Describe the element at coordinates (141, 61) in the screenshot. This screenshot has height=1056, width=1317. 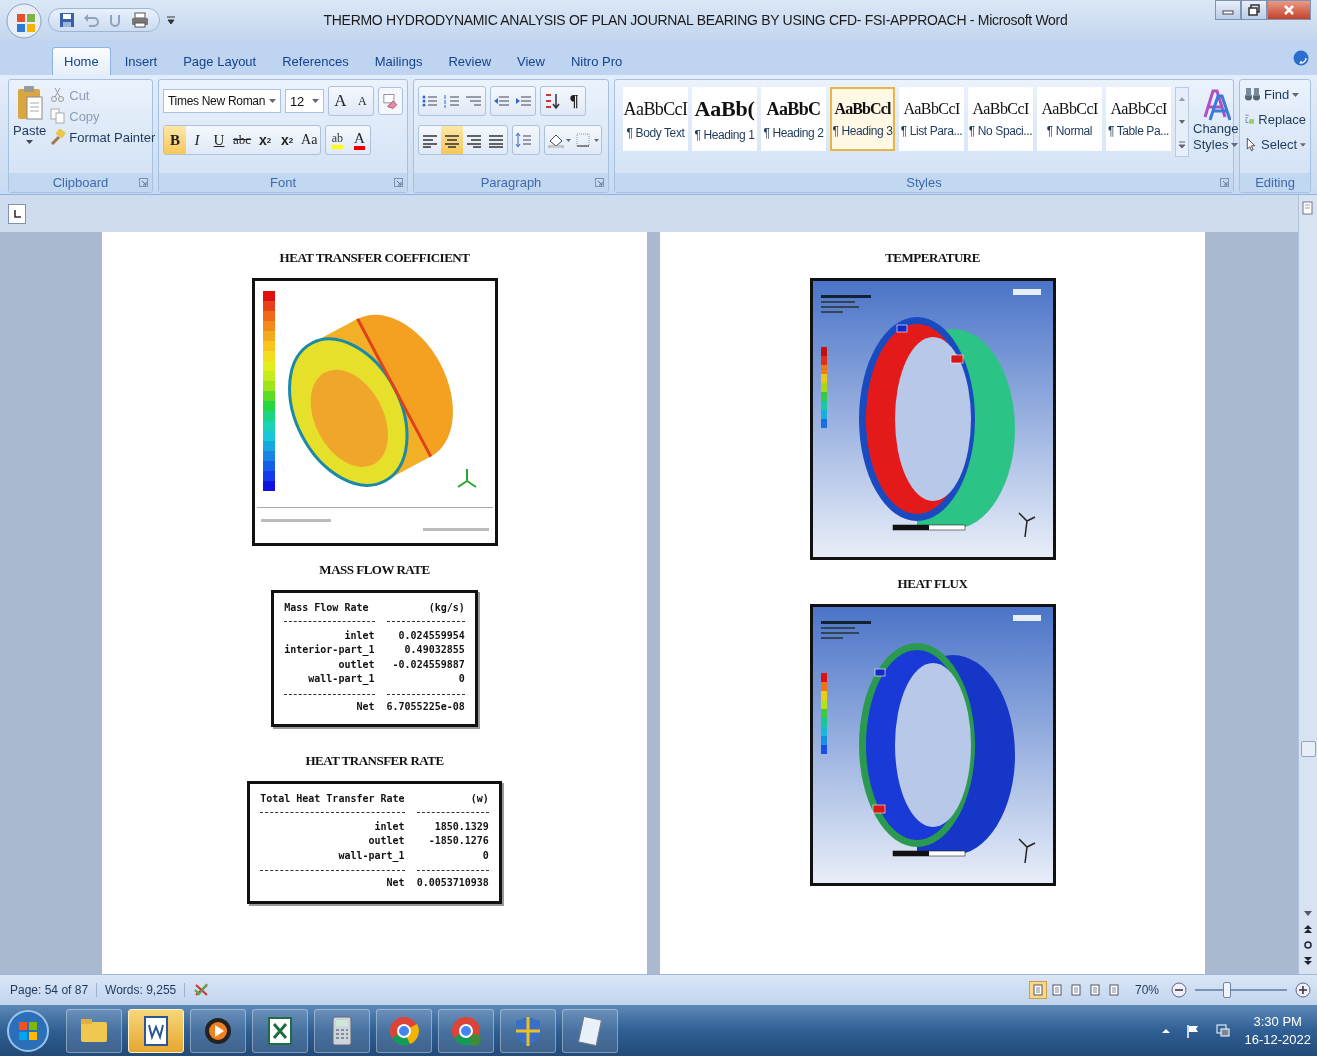
I see `ribbon-tab: Insert` at that location.